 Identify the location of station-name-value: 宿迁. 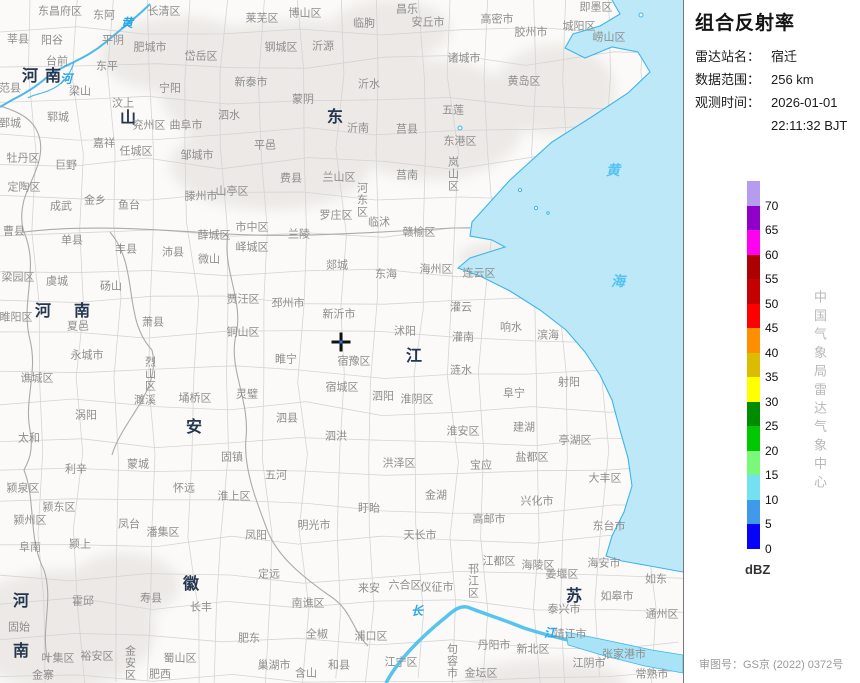
(784, 56).